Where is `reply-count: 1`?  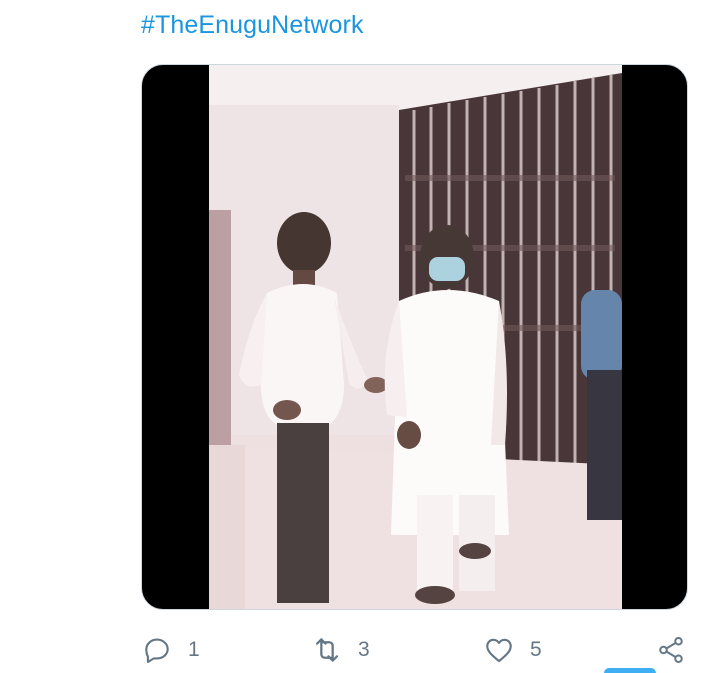
reply-count: 1 is located at coordinates (194, 649).